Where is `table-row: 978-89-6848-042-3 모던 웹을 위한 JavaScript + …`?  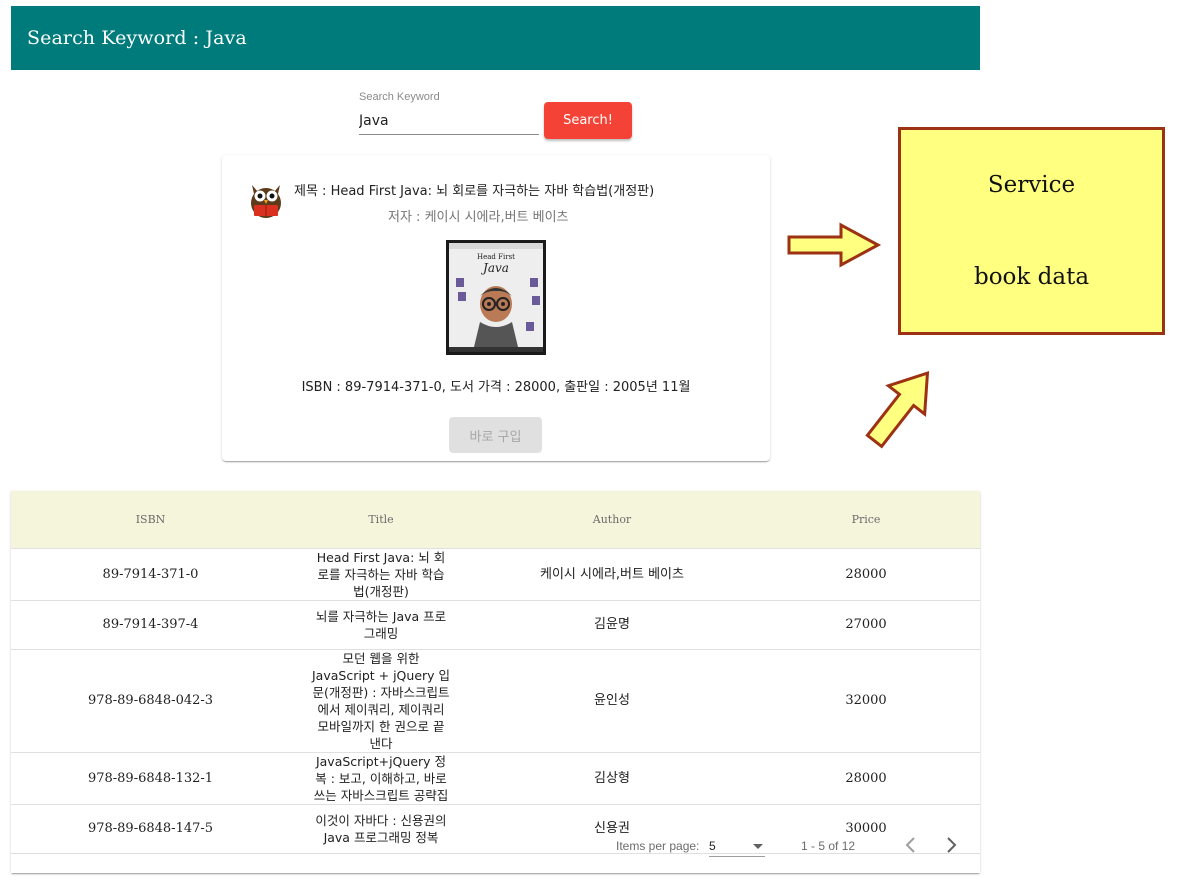 table-row: 978-89-6848-042-3 모던 웹을 위한 JavaScript + … is located at coordinates (495, 701).